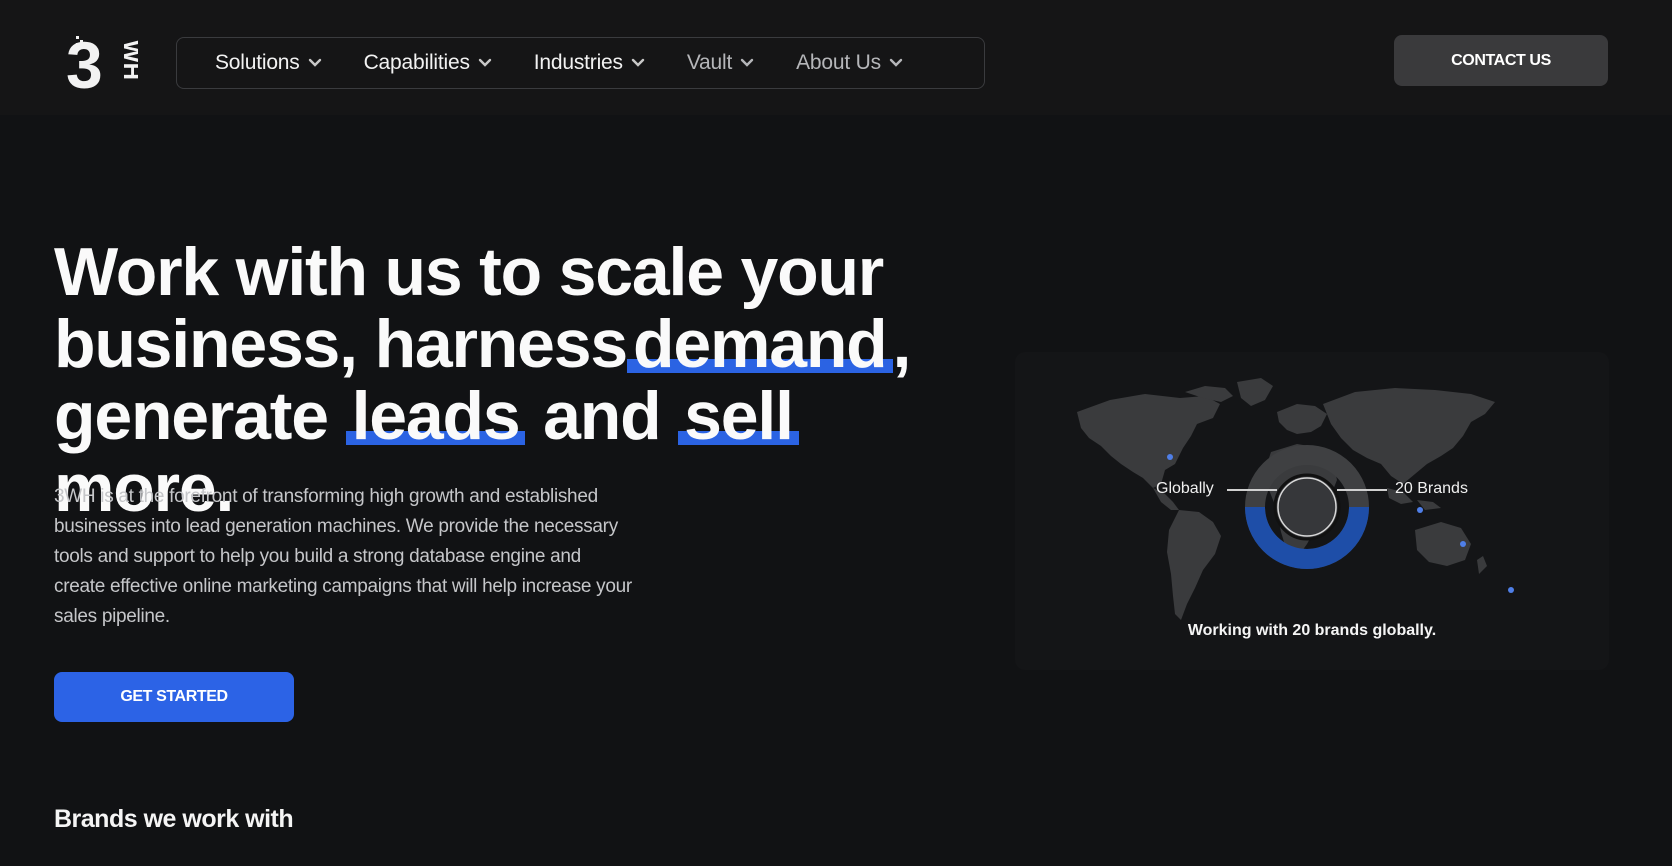 The width and height of the screenshot is (1672, 866). Describe the element at coordinates (709, 62) in the screenshot. I see `nav-item-label: Vault` at that location.